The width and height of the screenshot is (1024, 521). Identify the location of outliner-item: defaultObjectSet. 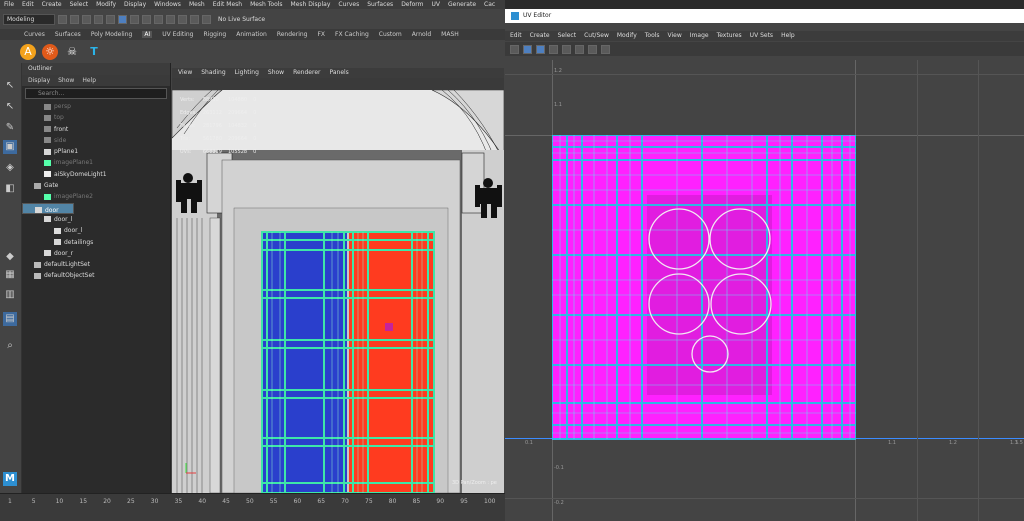
(96, 275).